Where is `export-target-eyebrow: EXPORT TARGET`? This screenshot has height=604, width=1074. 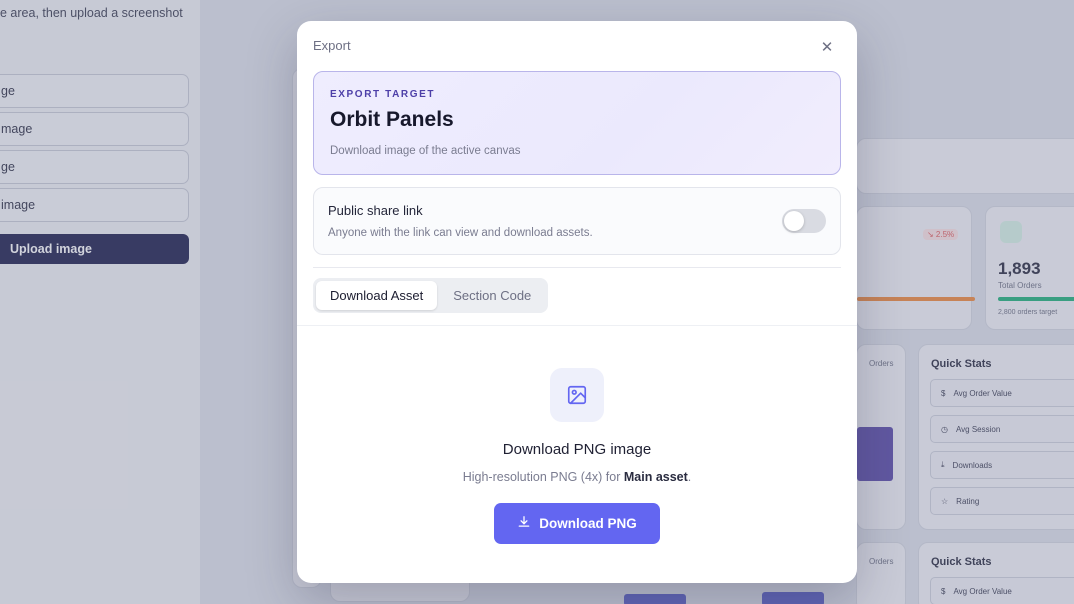
export-target-eyebrow: EXPORT TARGET is located at coordinates (383, 94).